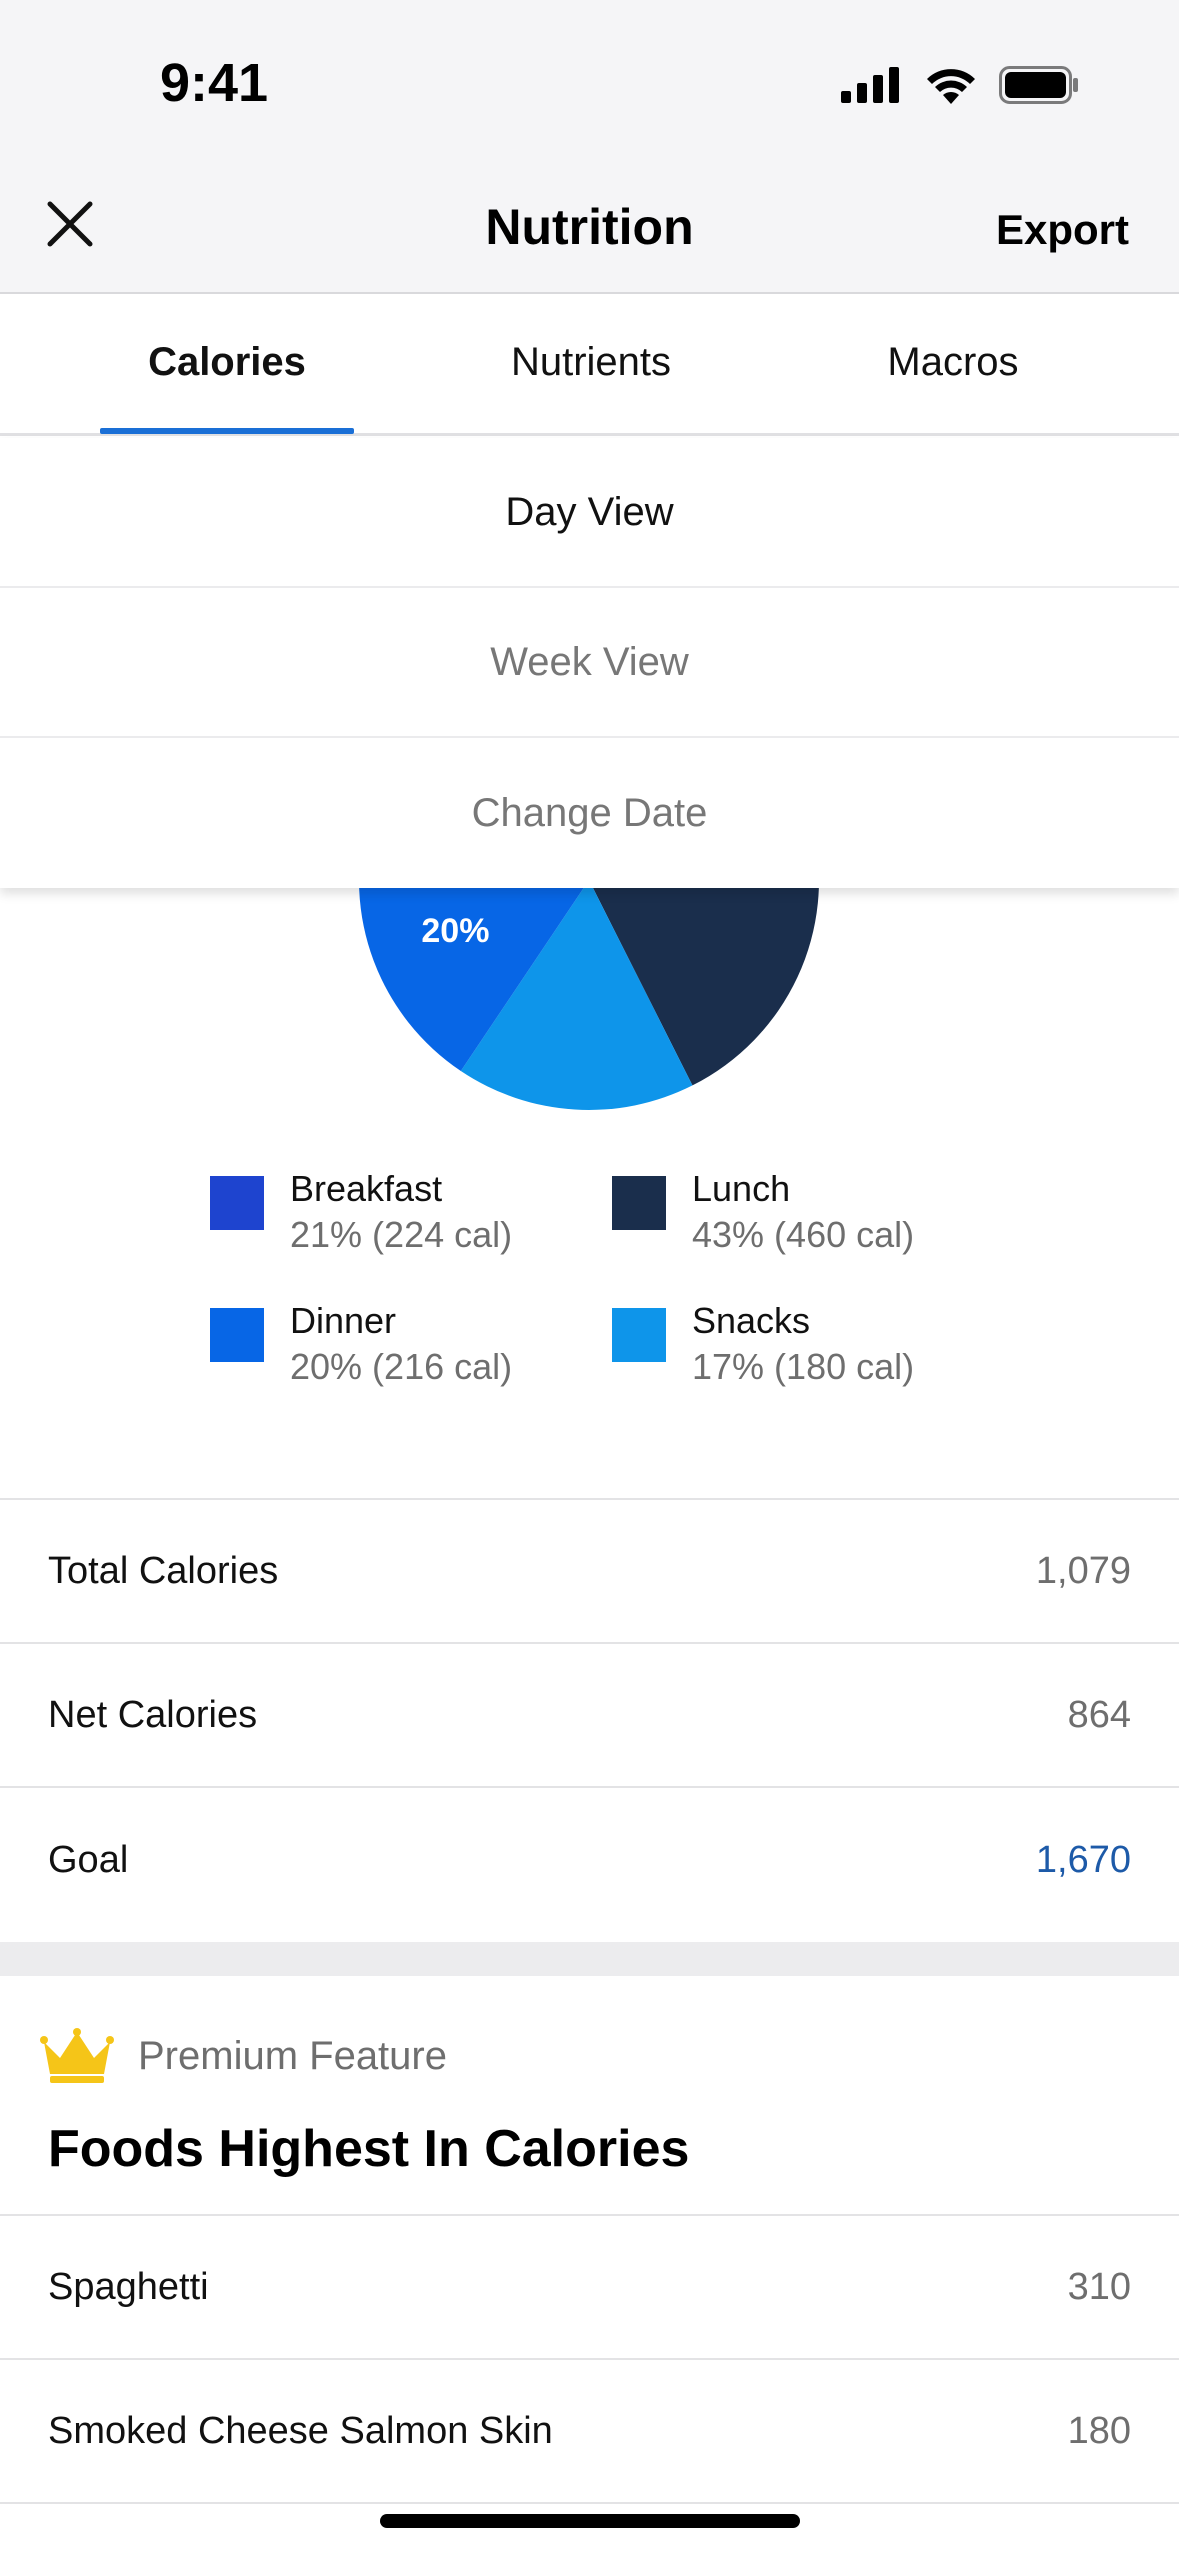 This screenshot has height=2556, width=1179. I want to click on premium-feature-label: Premium Feature, so click(292, 2056).